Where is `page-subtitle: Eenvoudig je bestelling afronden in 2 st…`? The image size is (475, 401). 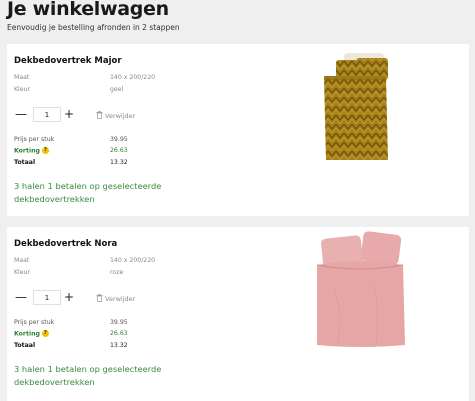
page-subtitle: Eenvoudig je bestelling afronden in 2 st… is located at coordinates (93, 27).